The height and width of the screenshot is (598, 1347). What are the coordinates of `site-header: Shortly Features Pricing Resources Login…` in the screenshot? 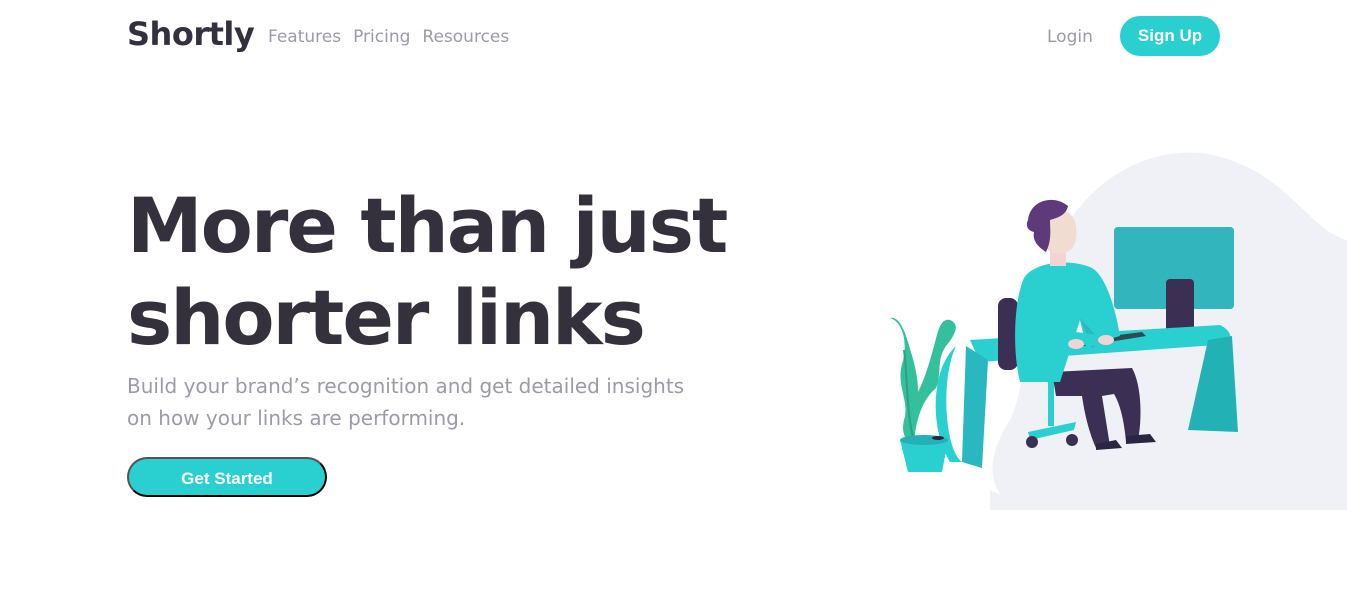 It's located at (673, 37).